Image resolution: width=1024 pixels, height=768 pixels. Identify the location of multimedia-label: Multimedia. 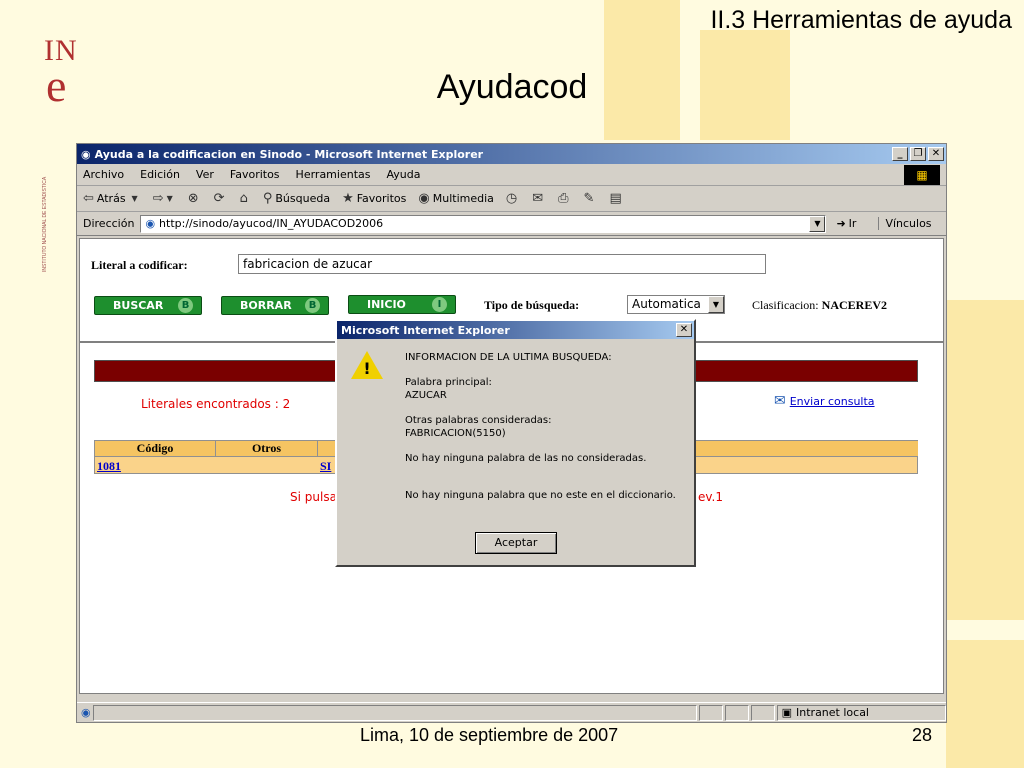
(463, 198).